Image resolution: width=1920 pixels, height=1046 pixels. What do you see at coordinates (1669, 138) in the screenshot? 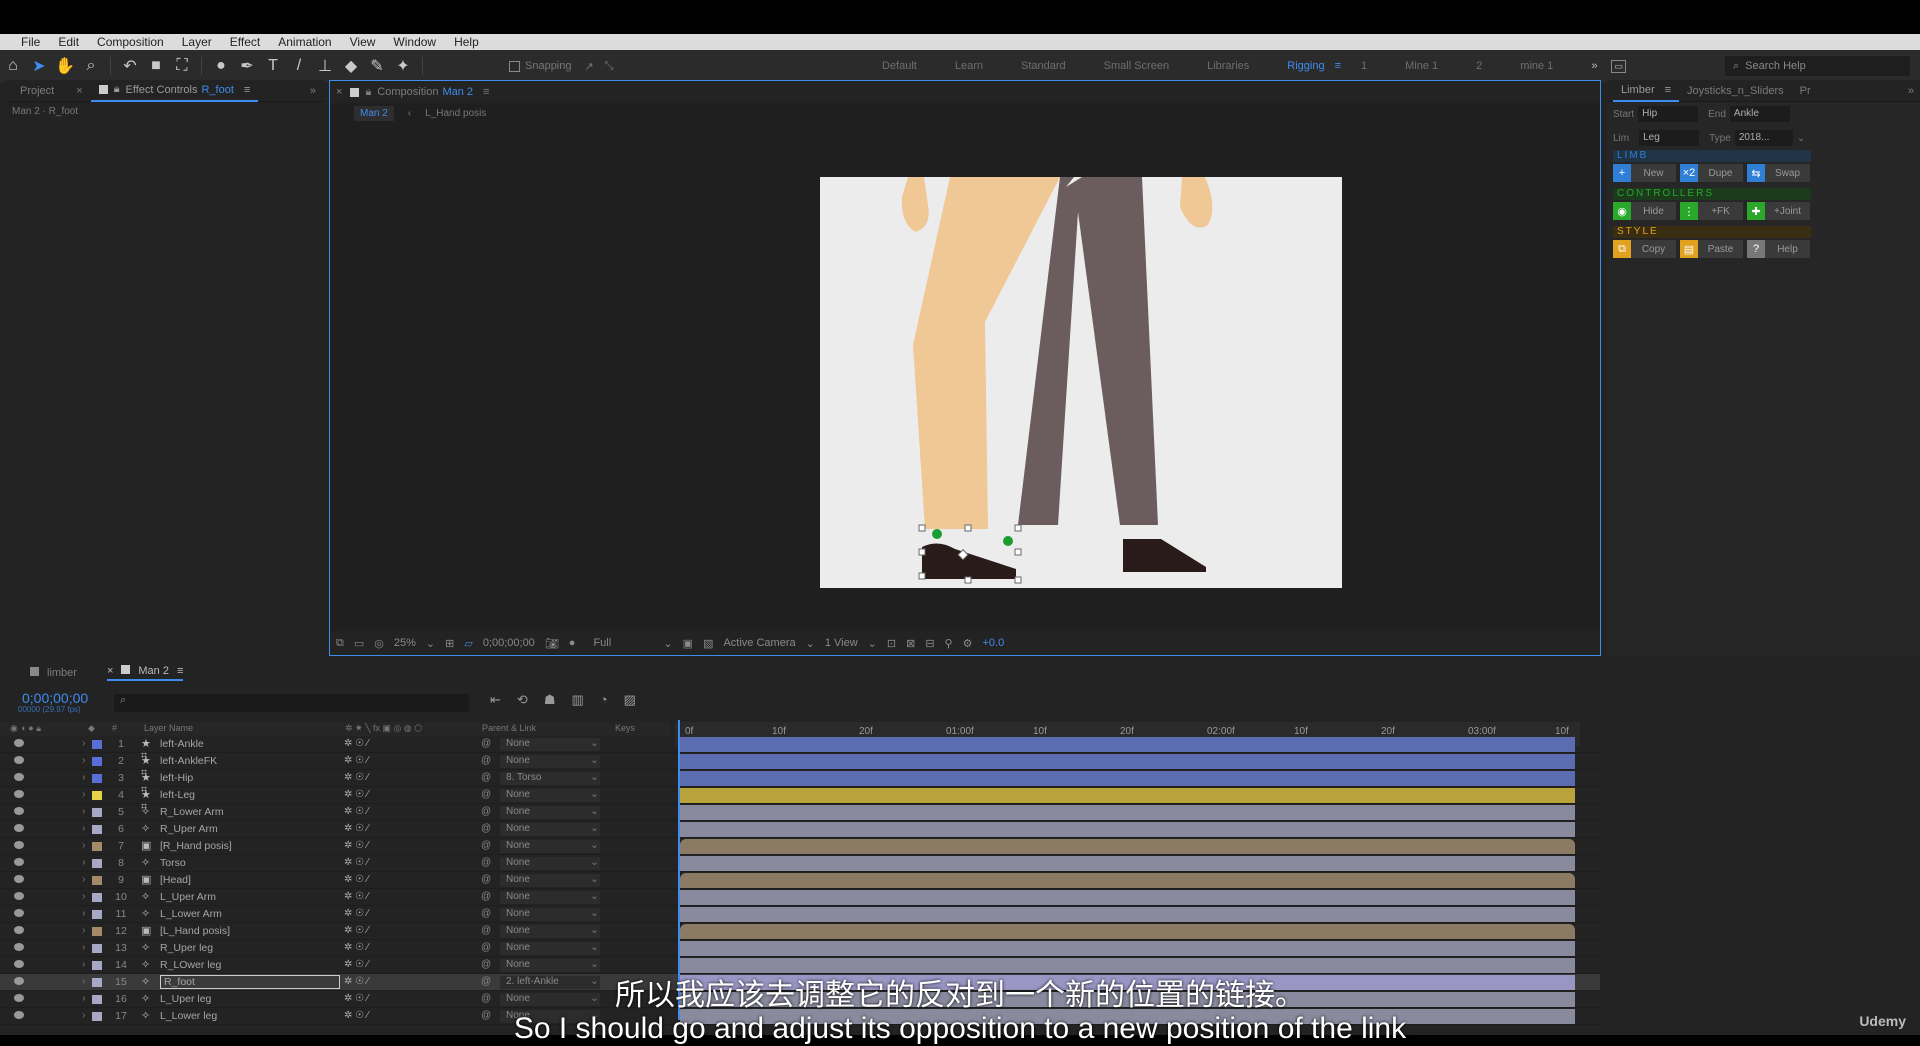
I see `lim-field: Leg` at bounding box center [1669, 138].